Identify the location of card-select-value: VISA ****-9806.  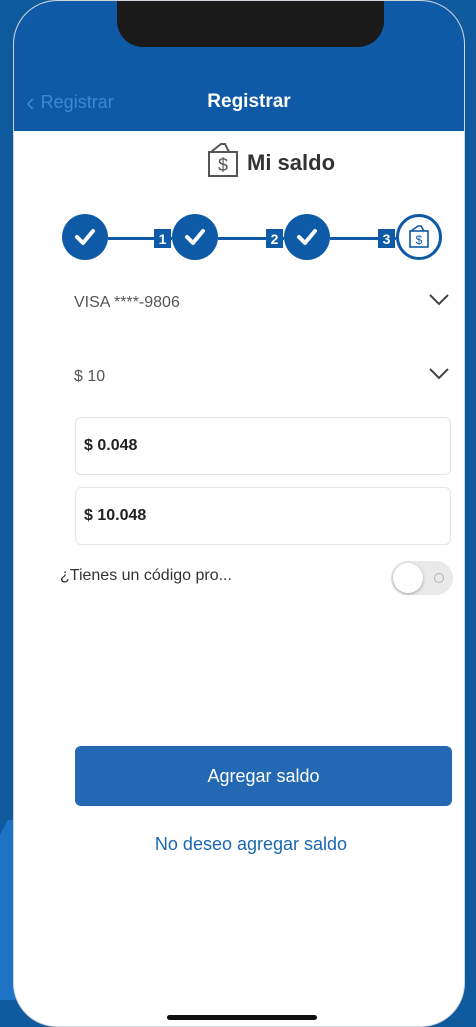
(127, 302).